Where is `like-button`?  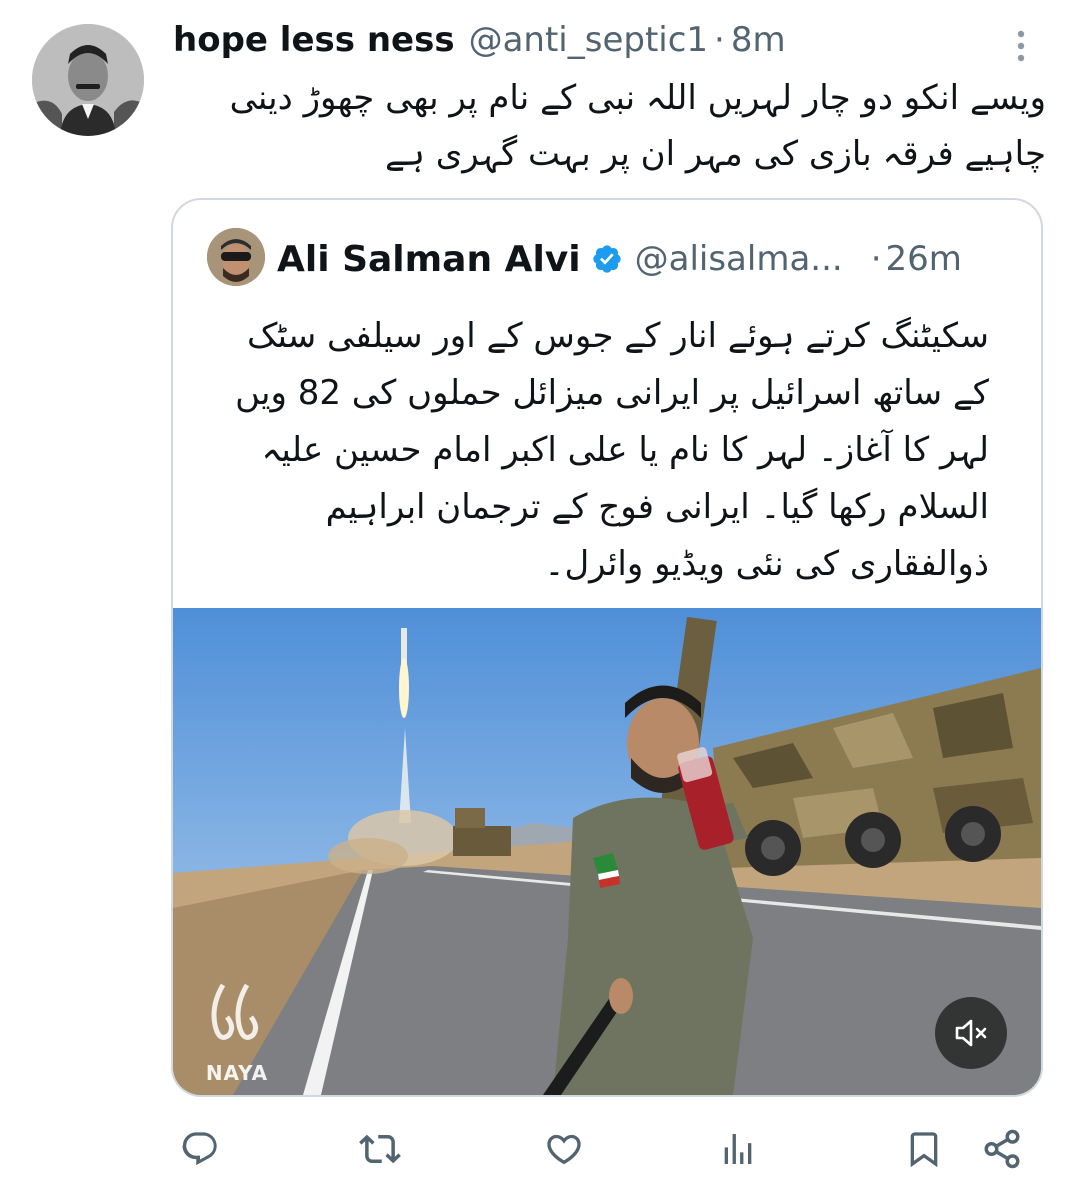 like-button is located at coordinates (564, 1149).